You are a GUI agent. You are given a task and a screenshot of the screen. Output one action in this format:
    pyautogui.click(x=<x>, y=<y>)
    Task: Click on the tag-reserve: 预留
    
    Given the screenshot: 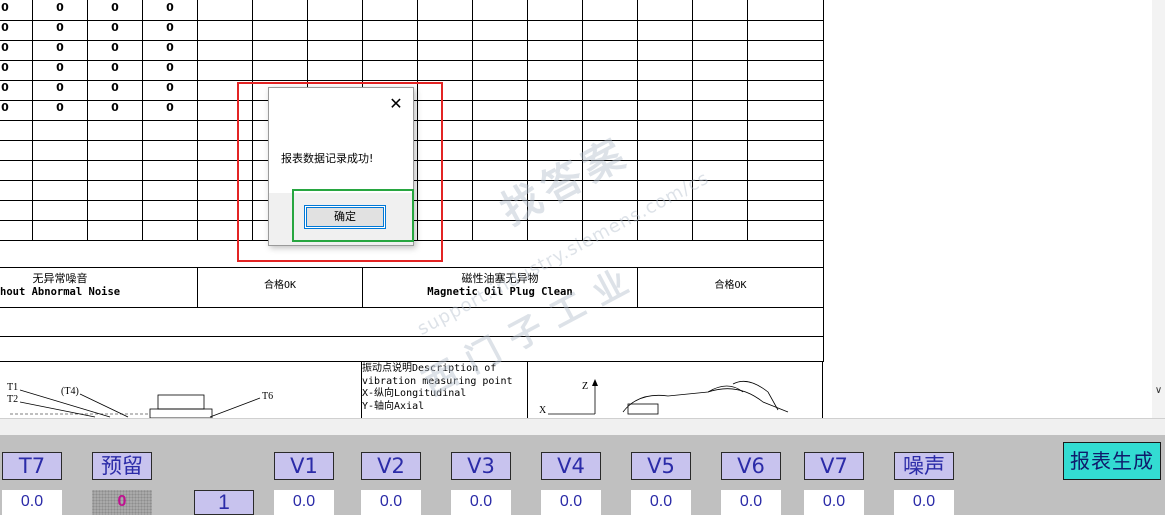 What is the action you would take?
    pyautogui.click(x=122, y=466)
    